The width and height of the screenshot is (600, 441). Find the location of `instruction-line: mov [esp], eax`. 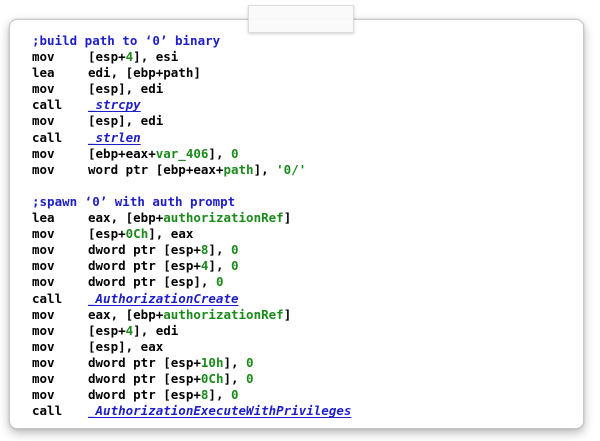

instruction-line: mov [esp], eax is located at coordinates (191, 347).